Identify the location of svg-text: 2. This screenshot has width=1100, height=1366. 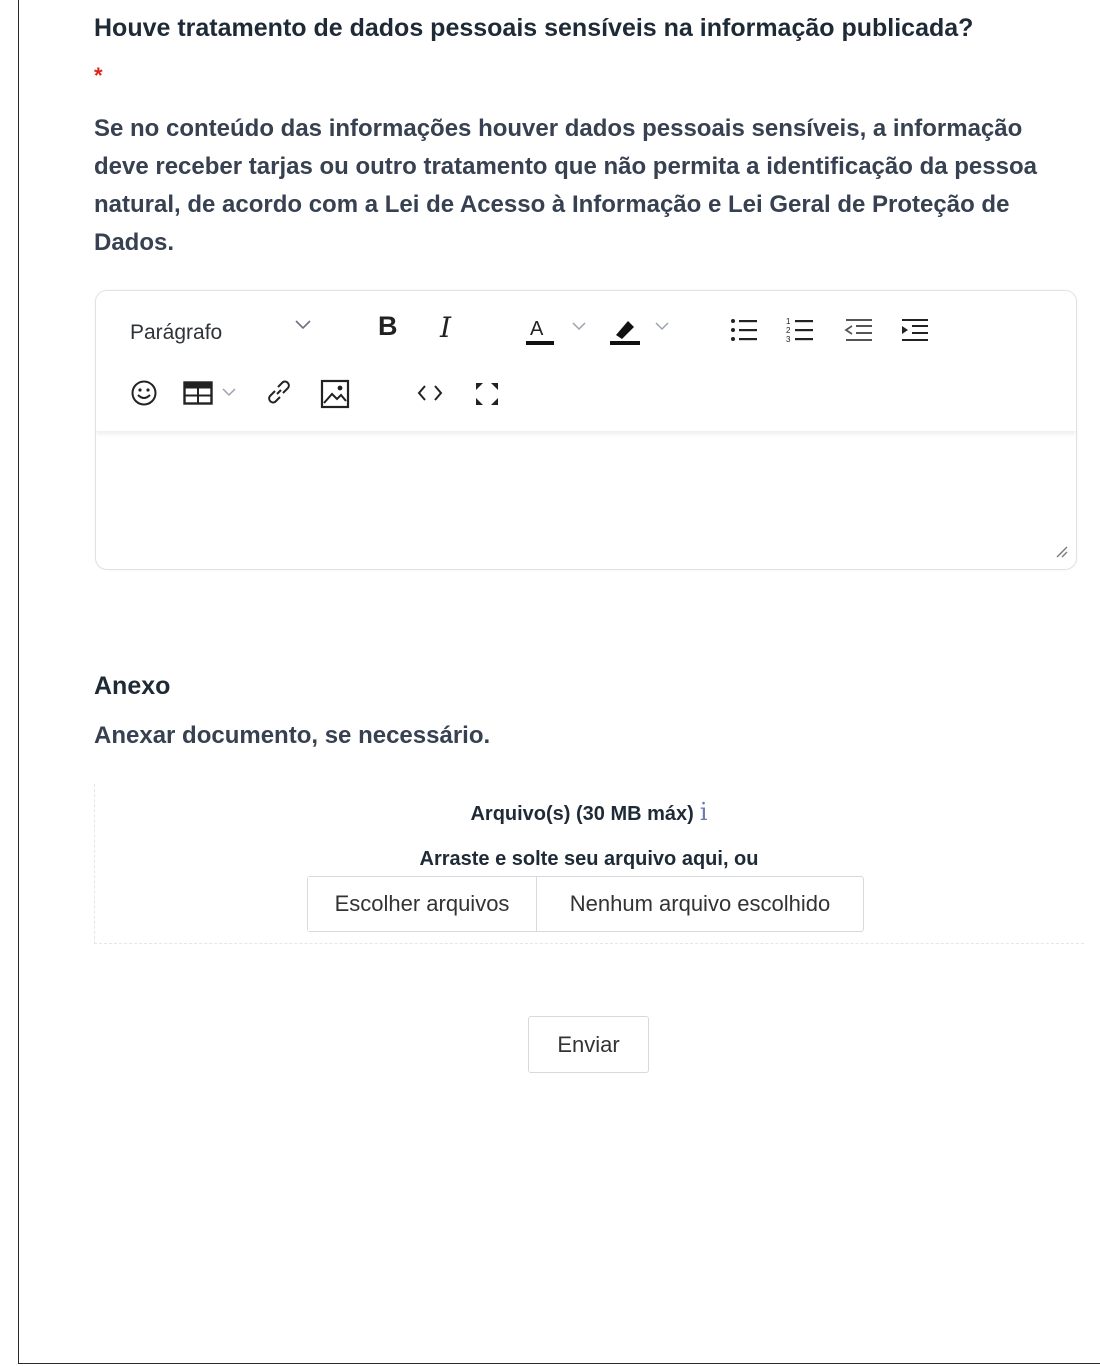
(788, 330).